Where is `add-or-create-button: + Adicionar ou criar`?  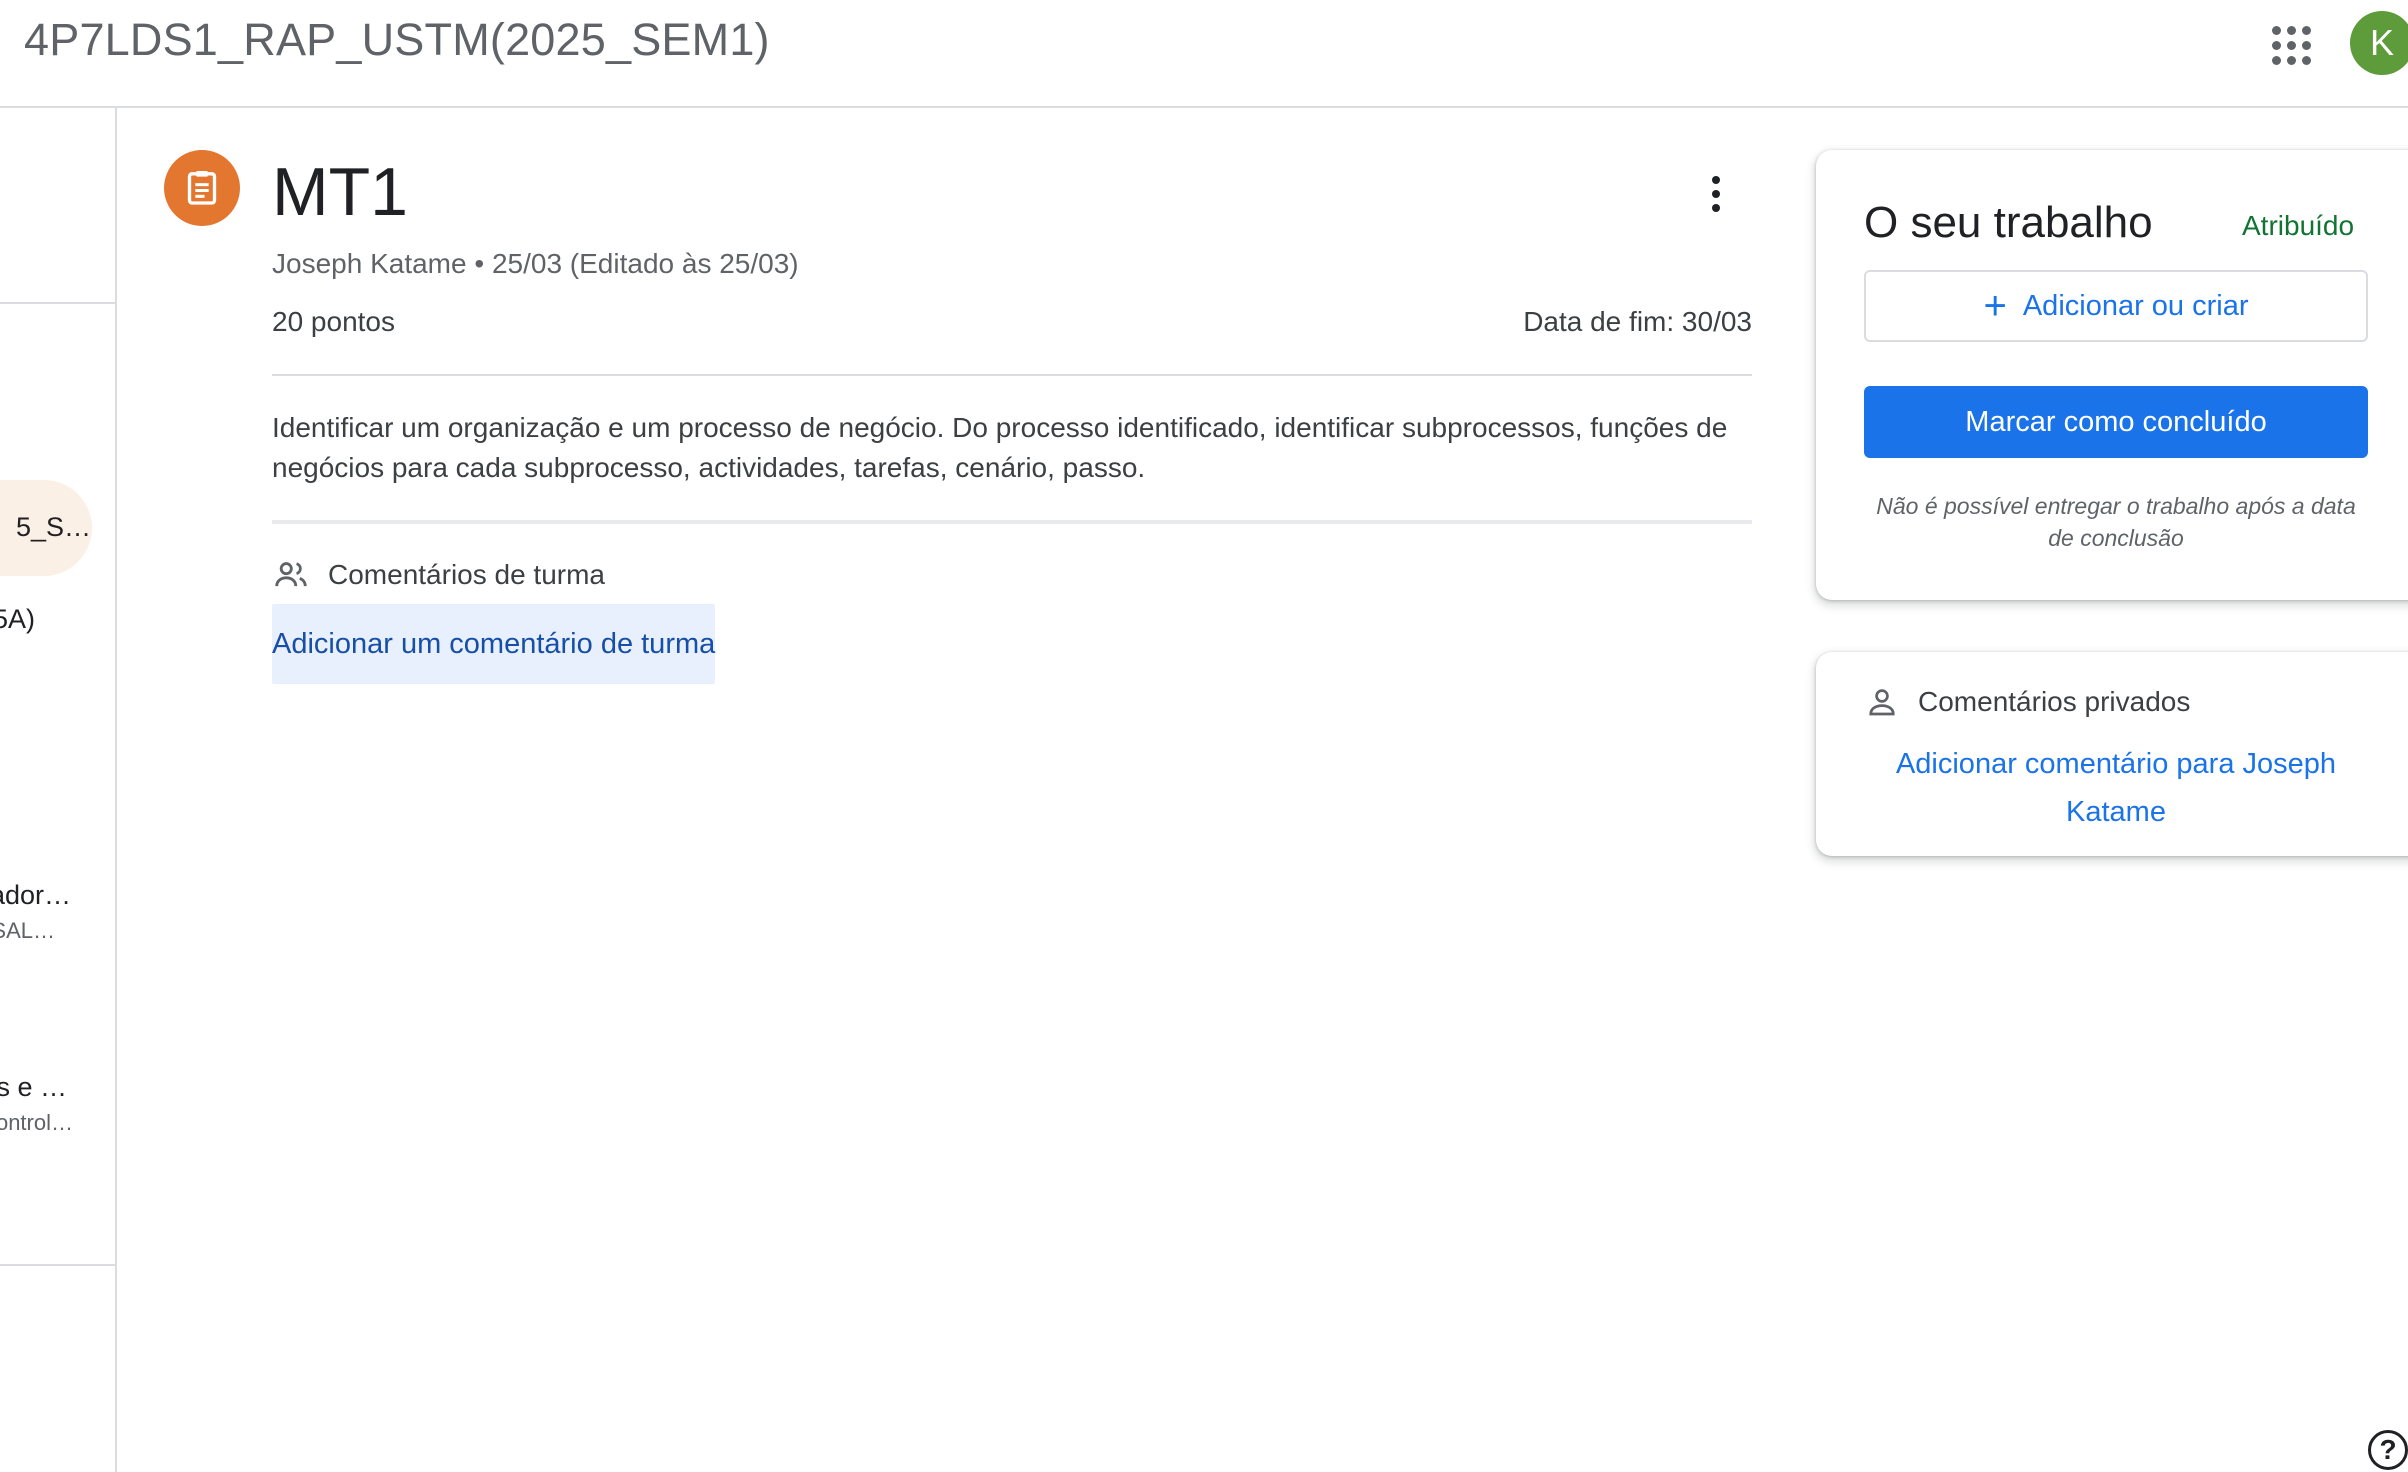
add-or-create-button: + Adicionar ou criar is located at coordinates (2116, 306).